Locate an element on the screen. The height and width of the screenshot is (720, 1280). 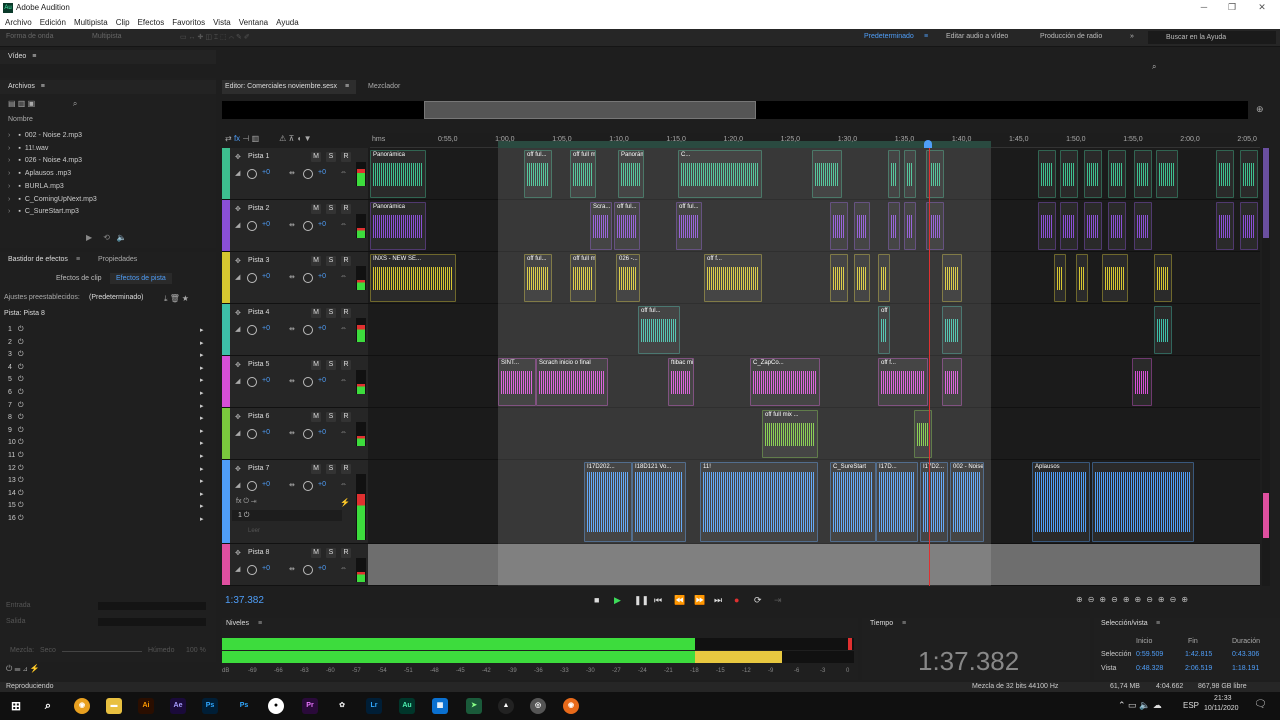
track-lane: ✥ Pista 8 M S R ◢ +0 ⇹ +0 ⇔ is located at coordinates (741, 565).